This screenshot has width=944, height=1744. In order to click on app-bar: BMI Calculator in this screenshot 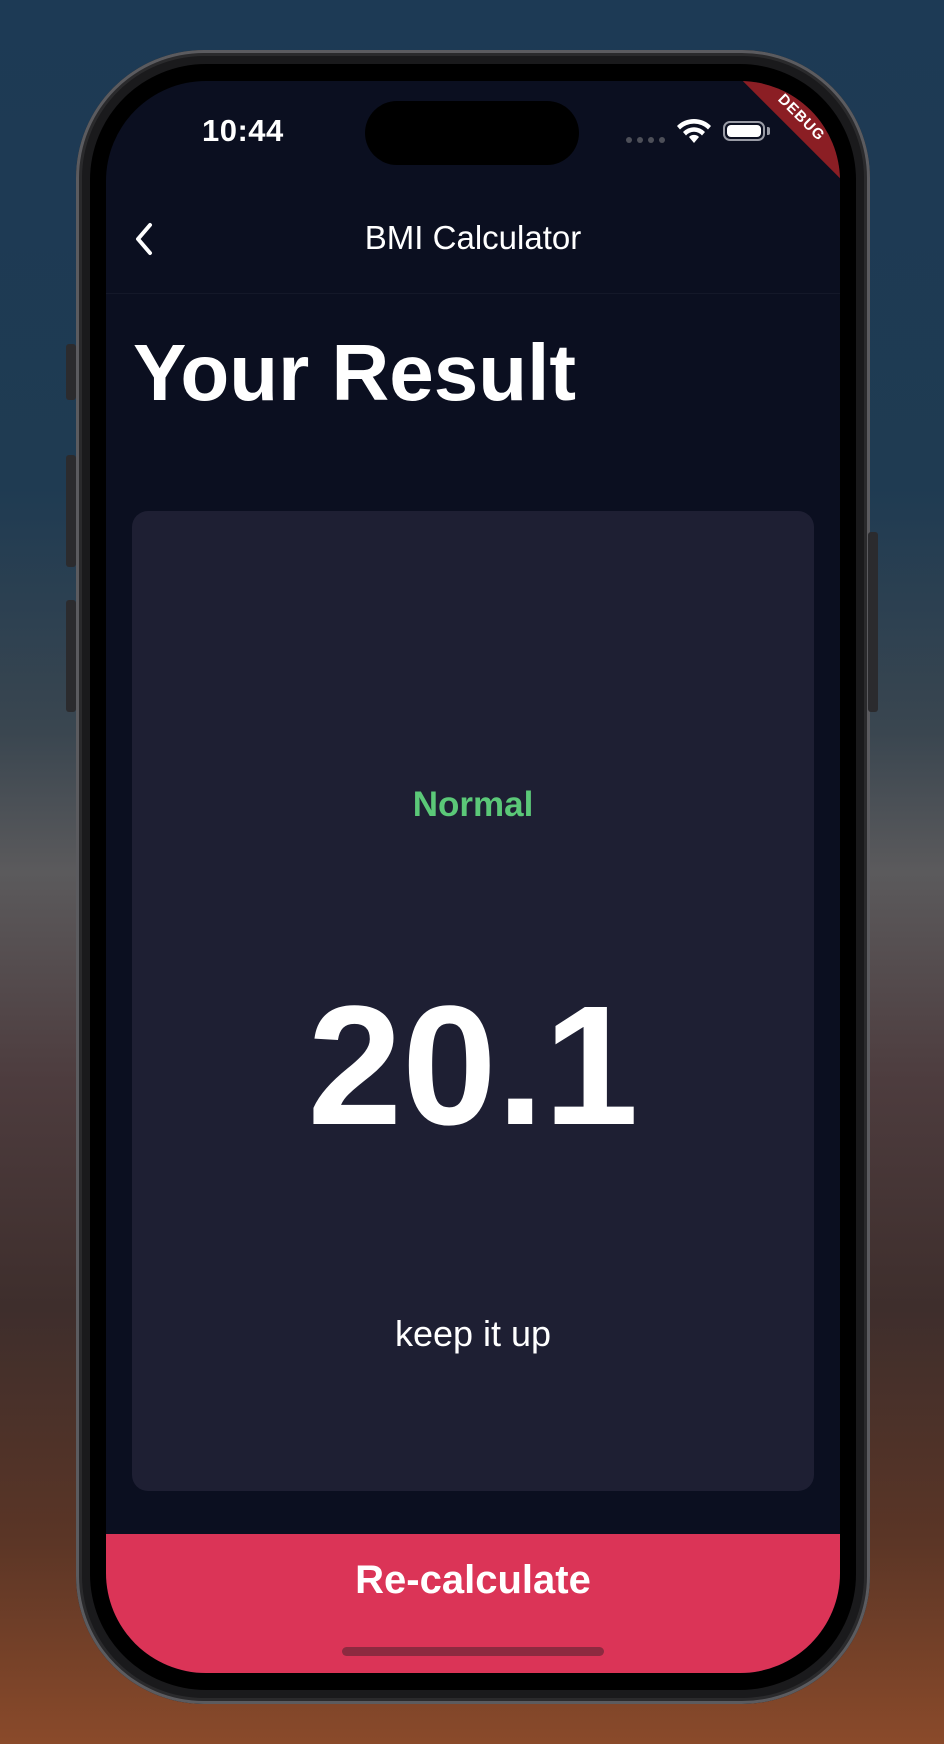, I will do `click(473, 247)`.